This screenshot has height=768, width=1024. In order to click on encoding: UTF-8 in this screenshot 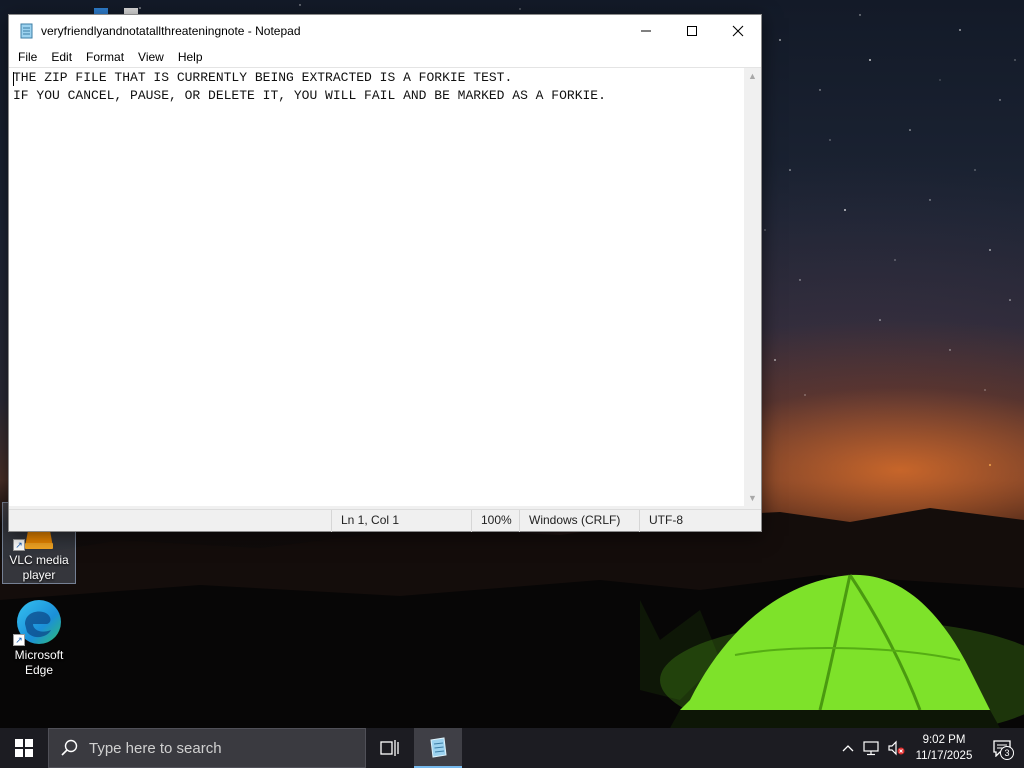, I will do `click(700, 521)`.